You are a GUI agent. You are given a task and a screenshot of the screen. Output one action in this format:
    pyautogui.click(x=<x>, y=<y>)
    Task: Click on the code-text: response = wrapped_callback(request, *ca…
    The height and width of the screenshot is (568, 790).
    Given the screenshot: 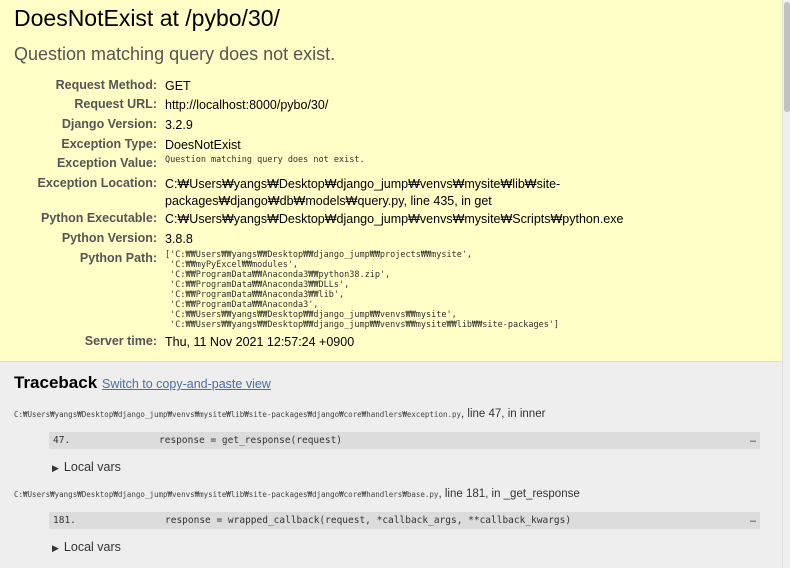 What is the action you would take?
    pyautogui.click(x=368, y=520)
    